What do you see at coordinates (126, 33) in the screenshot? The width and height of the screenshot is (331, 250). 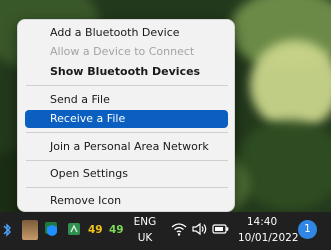 I see `menu-item-add-bluetooth-device: Add a Bluetooth Device` at bounding box center [126, 33].